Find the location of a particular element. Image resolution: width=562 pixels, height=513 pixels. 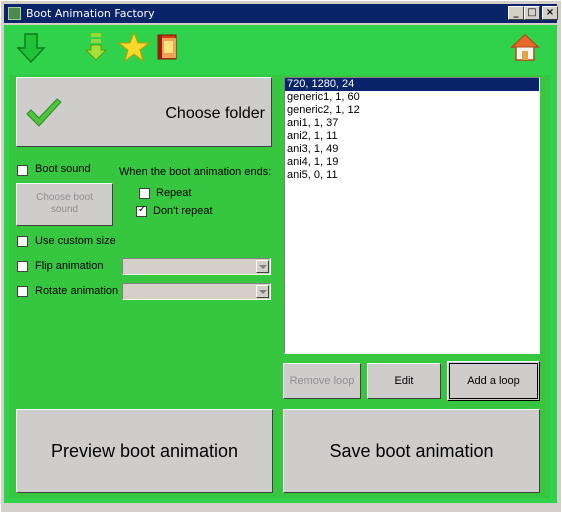

choose-boot-sound-button: Choose boot sound is located at coordinates (64, 204).